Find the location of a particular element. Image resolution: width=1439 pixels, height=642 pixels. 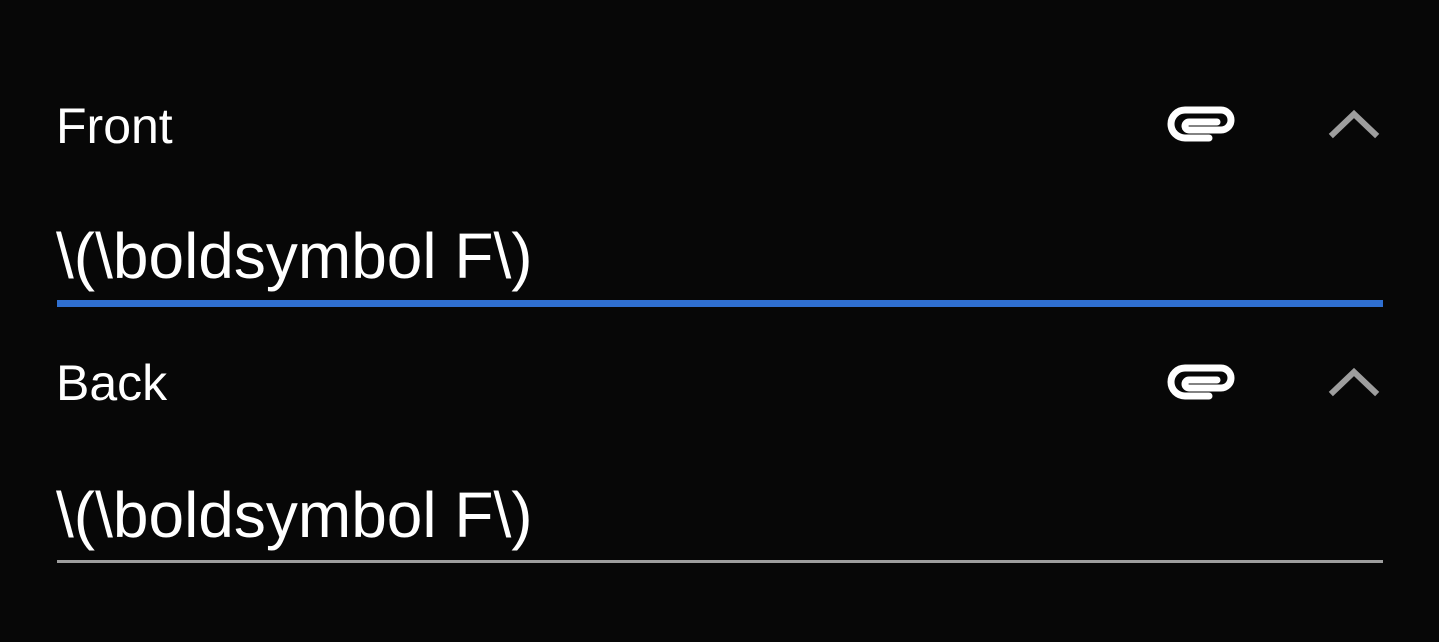

back-text-input: \(\boldsymbol F\) is located at coordinates (656, 515).